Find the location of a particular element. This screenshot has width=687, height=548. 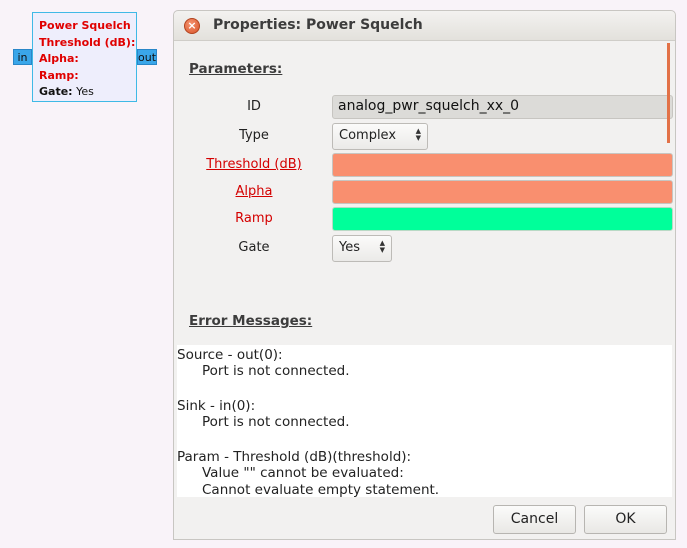

threshold-field is located at coordinates (502, 165).